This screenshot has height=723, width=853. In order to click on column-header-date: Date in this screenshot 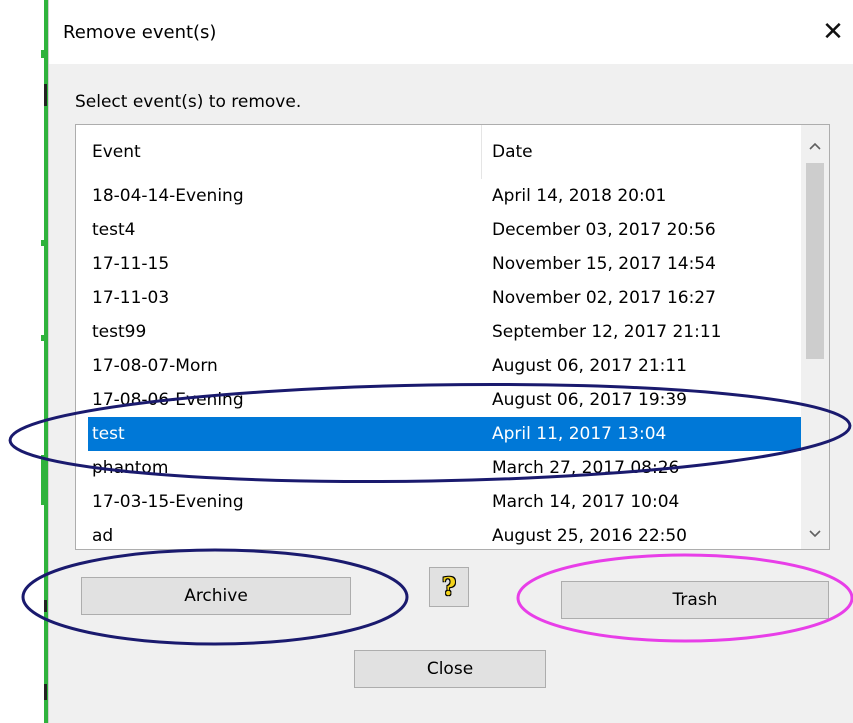, I will do `click(512, 152)`.